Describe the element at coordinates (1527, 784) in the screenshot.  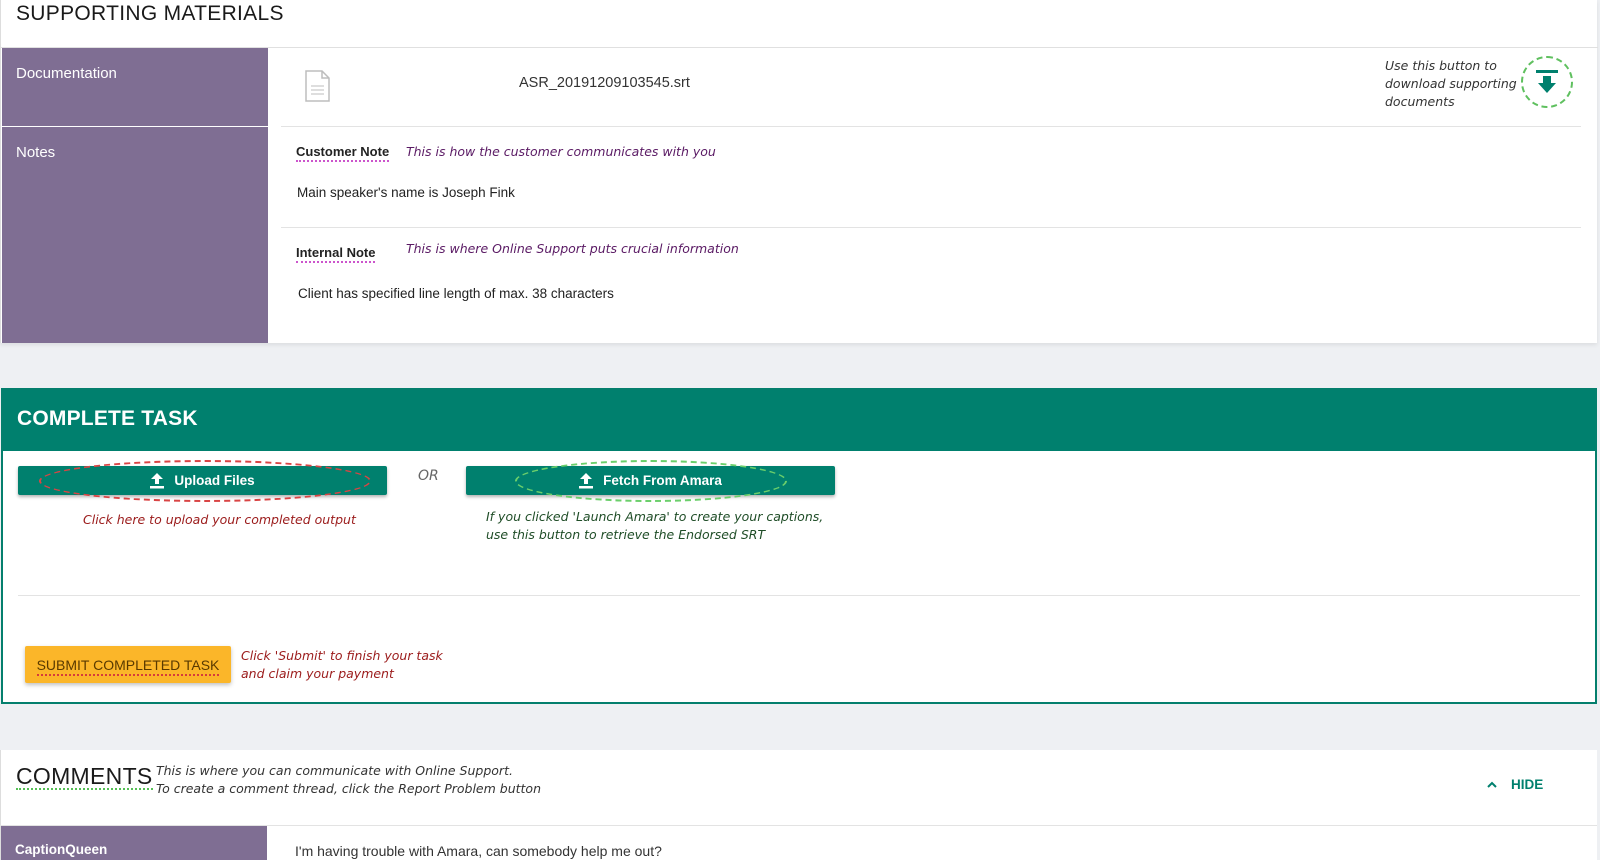
I see `hide-label: HIDE` at that location.